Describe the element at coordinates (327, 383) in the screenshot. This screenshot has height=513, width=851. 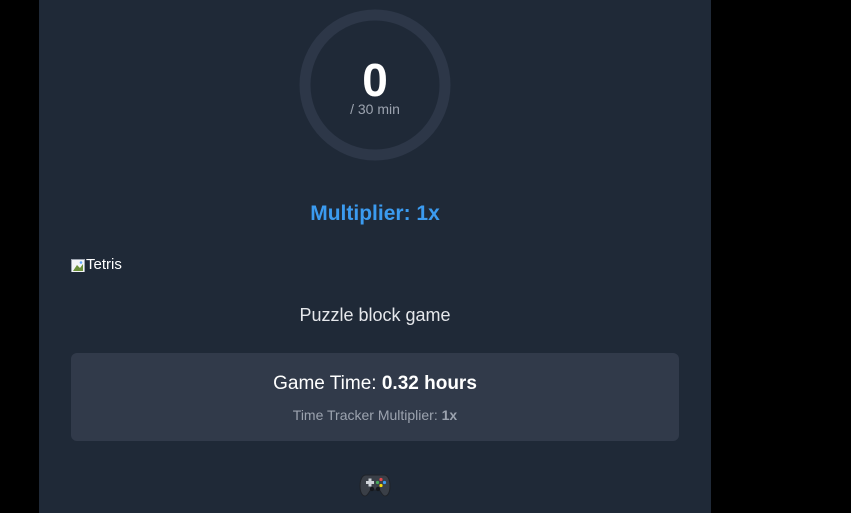
I see `game-time-label: Game Time:` at that location.